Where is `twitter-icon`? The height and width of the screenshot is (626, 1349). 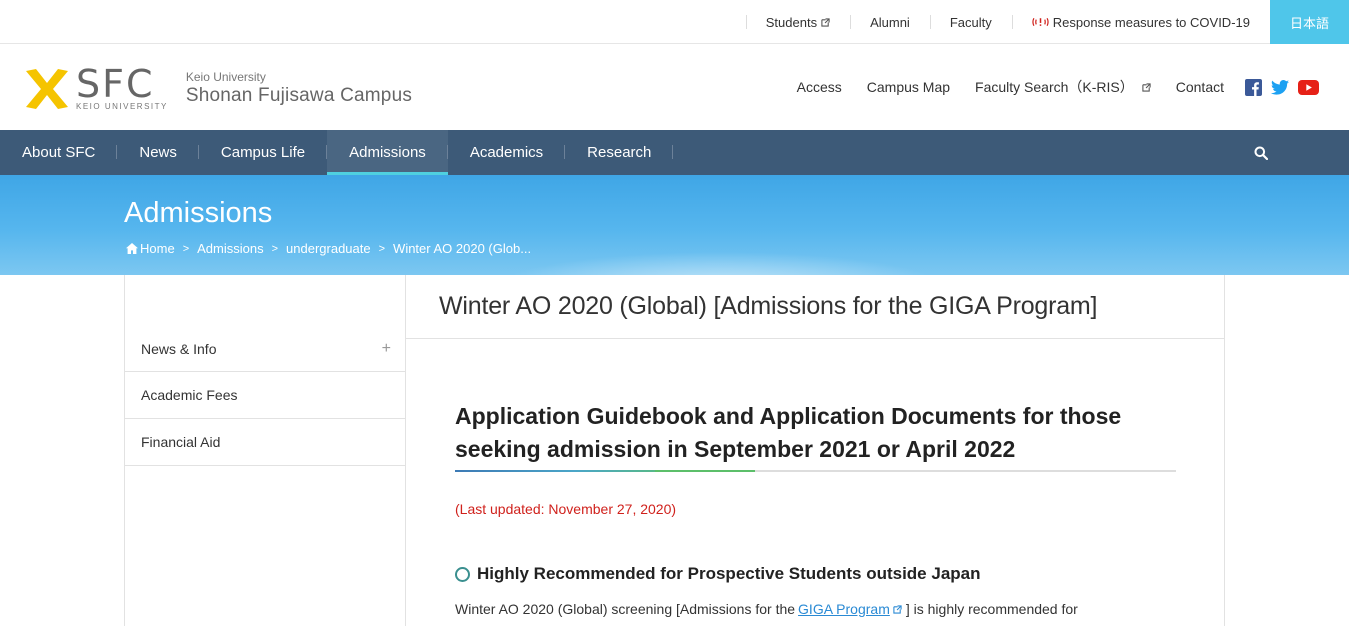 twitter-icon is located at coordinates (1280, 87).